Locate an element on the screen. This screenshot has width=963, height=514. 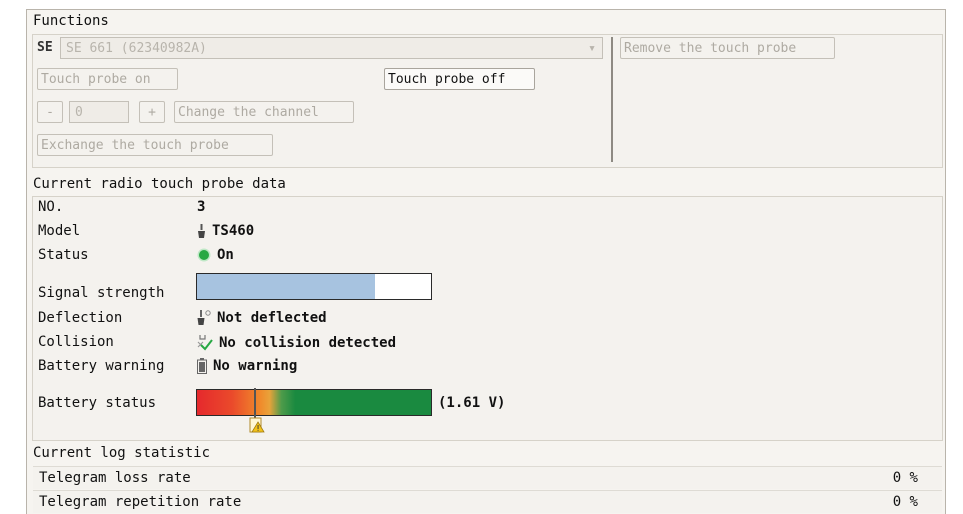
no-value: 3 is located at coordinates (201, 207).